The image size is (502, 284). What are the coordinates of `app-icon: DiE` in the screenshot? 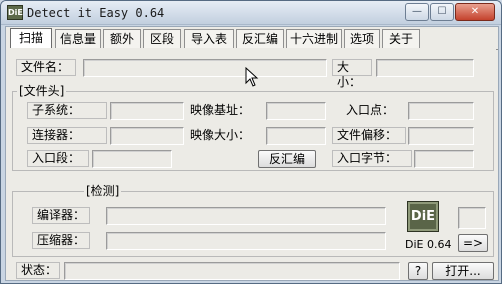 It's located at (15, 12).